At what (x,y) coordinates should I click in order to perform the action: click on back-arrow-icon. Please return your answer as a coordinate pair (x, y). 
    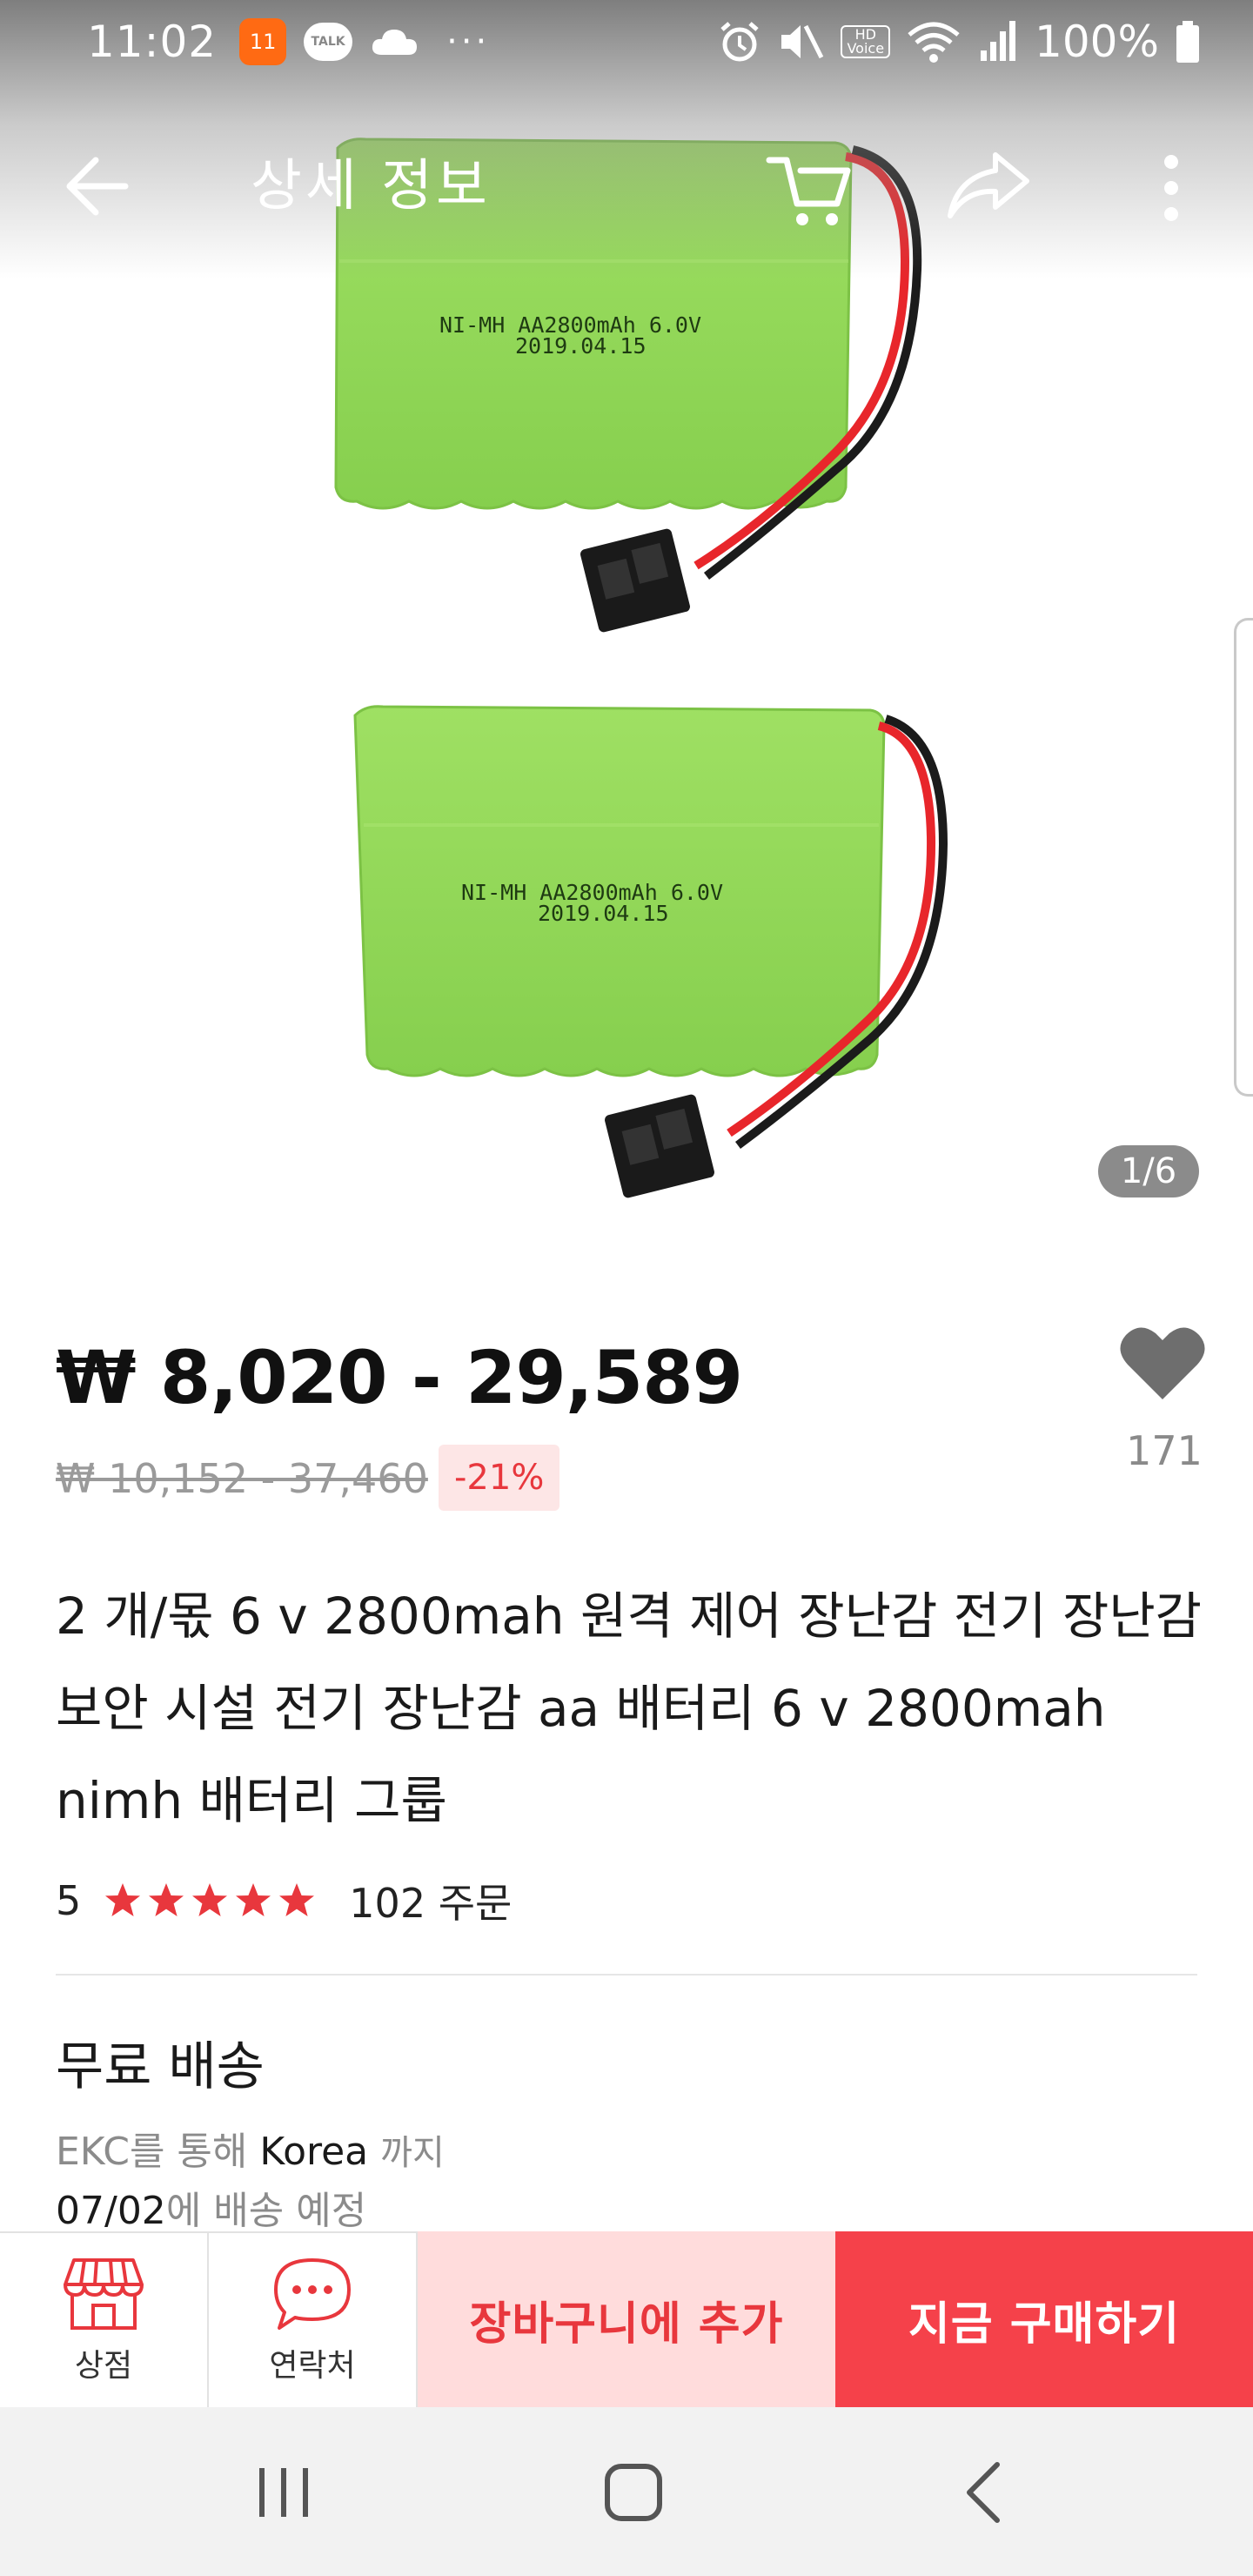
    Looking at the image, I should click on (96, 186).